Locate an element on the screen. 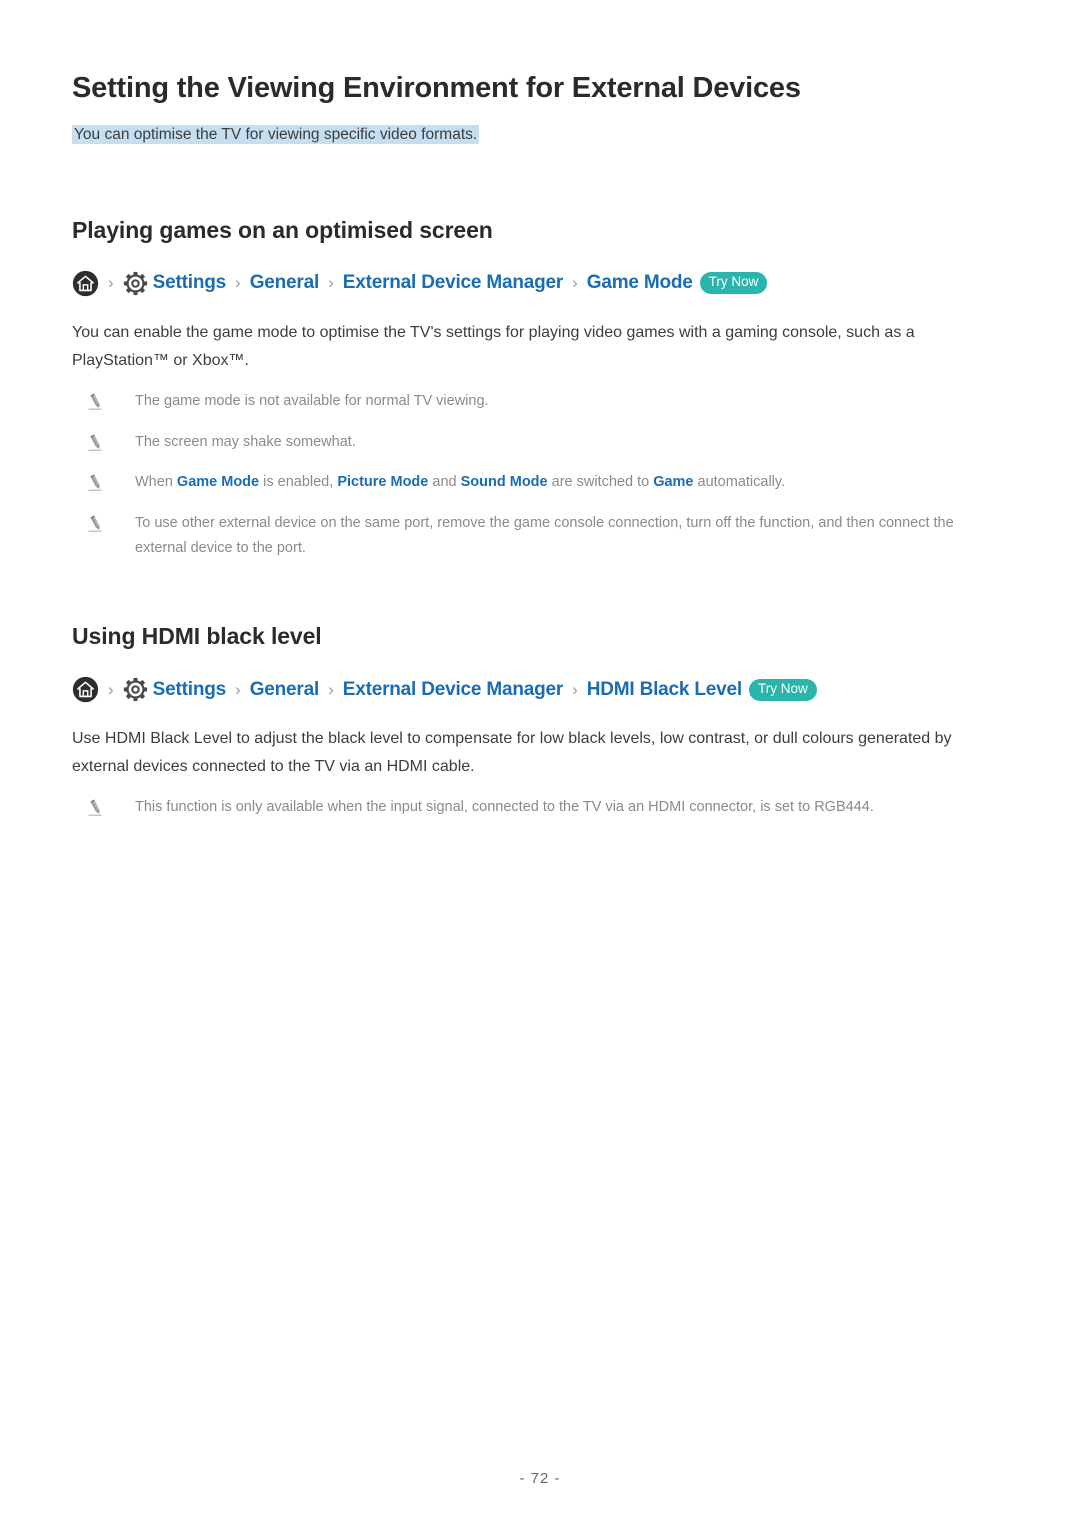 The image size is (1080, 1527). note-highlight-term: Game is located at coordinates (673, 482).